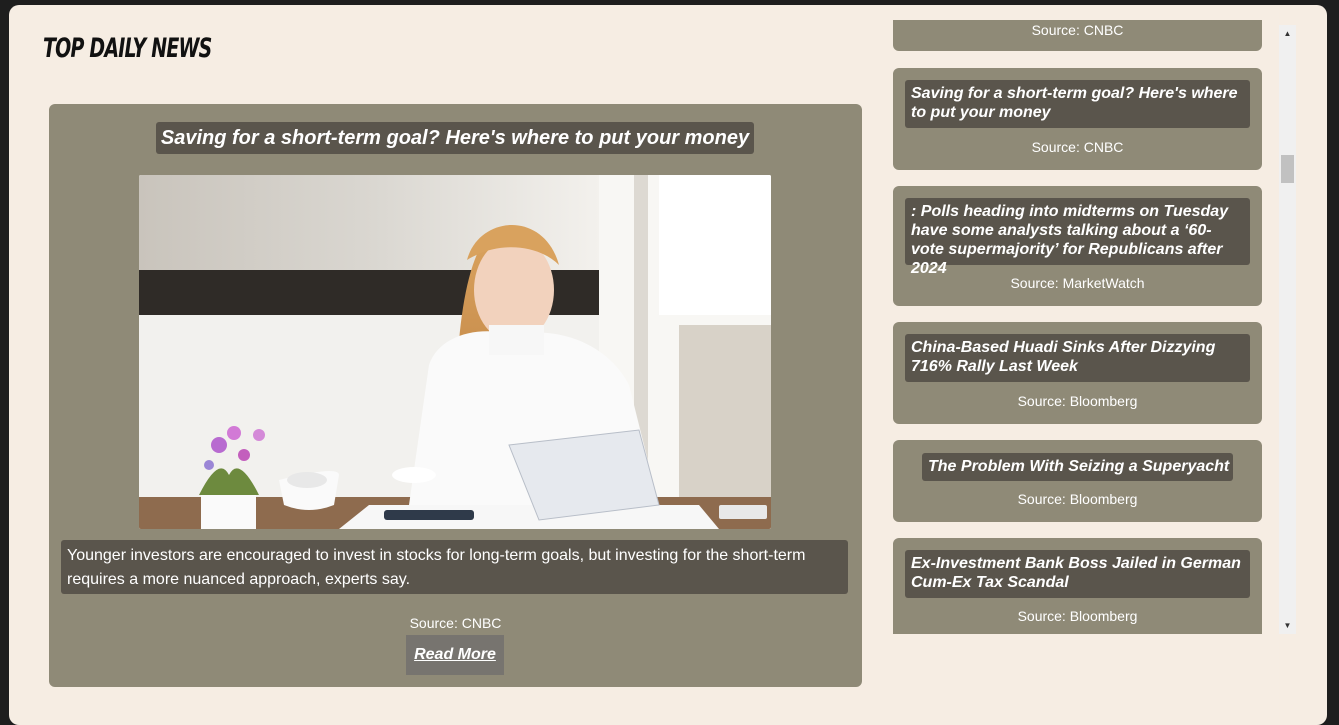  Describe the element at coordinates (455, 655) in the screenshot. I see `read-more-button: Read More` at that location.